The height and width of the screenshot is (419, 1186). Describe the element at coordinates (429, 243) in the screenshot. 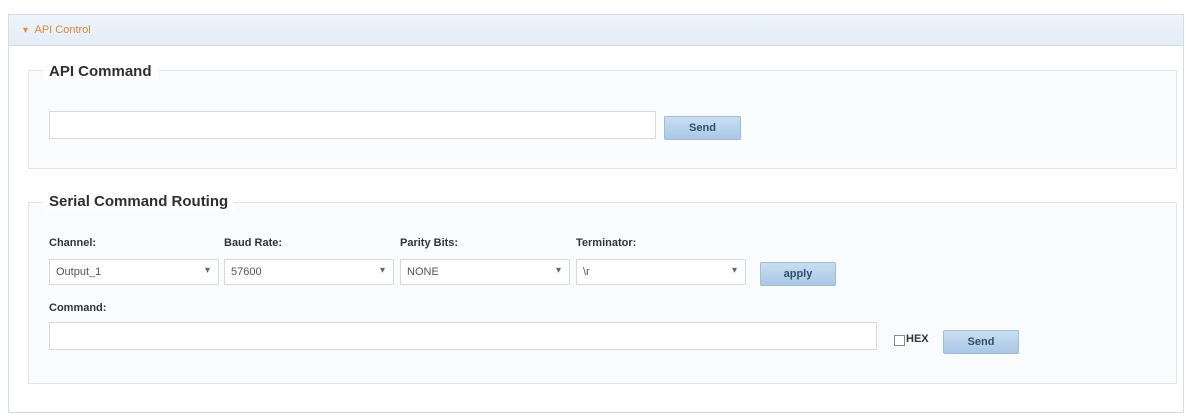

I see `parity-bits-label: Parity Bits:` at that location.